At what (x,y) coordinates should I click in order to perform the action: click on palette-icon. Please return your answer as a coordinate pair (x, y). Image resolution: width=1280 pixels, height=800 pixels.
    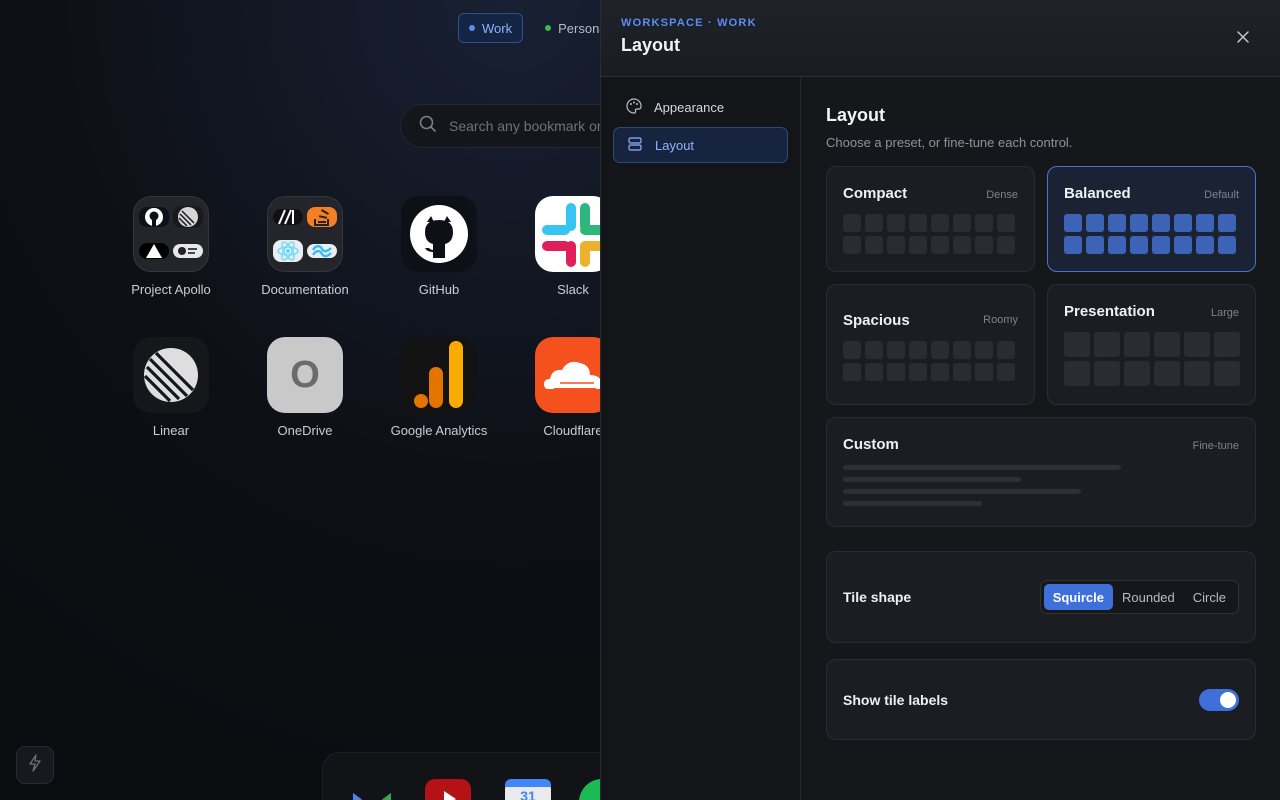
    Looking at the image, I should click on (634, 107).